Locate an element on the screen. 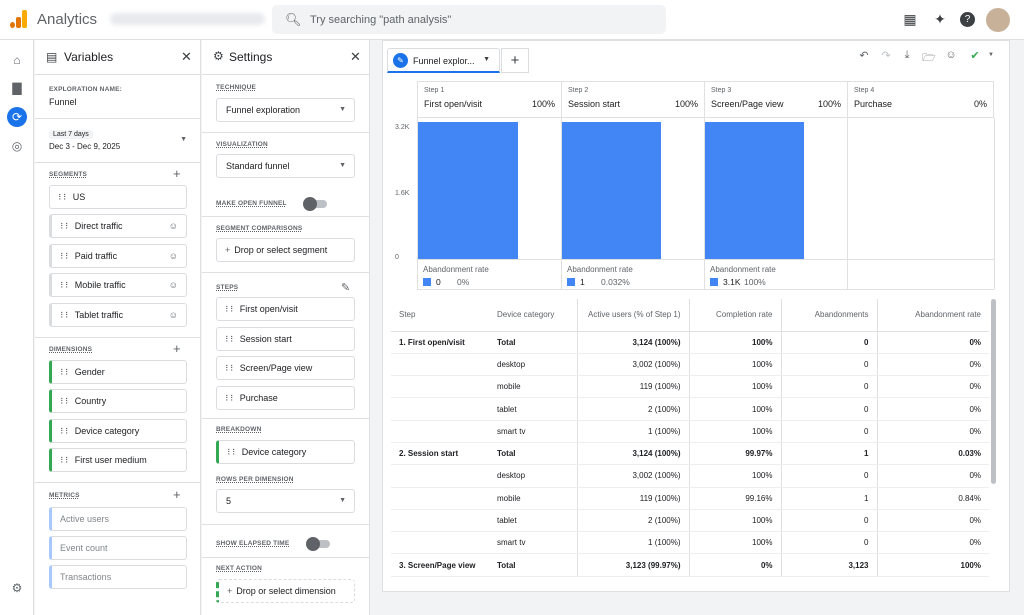 This screenshot has height=615, width=1024. step-chip: ⠇⠇ Session start is located at coordinates (285, 339).